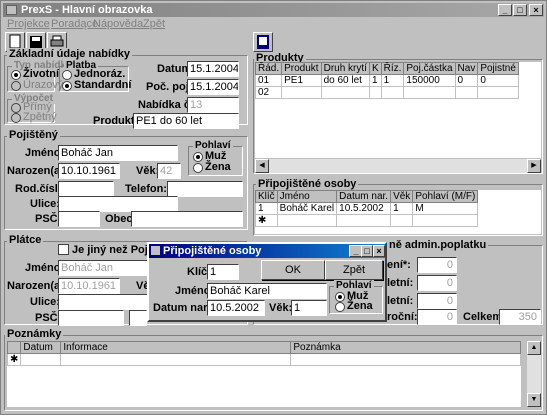 The height and width of the screenshot is (415, 547). What do you see at coordinates (212, 251) in the screenshot?
I see `dialog-title: Připojištěné osoby` at bounding box center [212, 251].